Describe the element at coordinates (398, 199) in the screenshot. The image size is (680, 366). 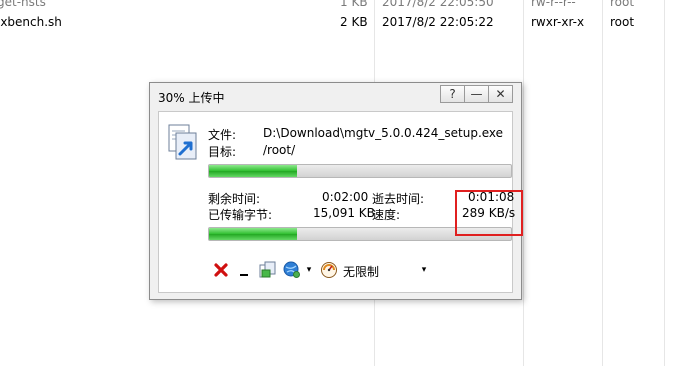
I see `elapsed-time-label: 逝去时间:` at that location.